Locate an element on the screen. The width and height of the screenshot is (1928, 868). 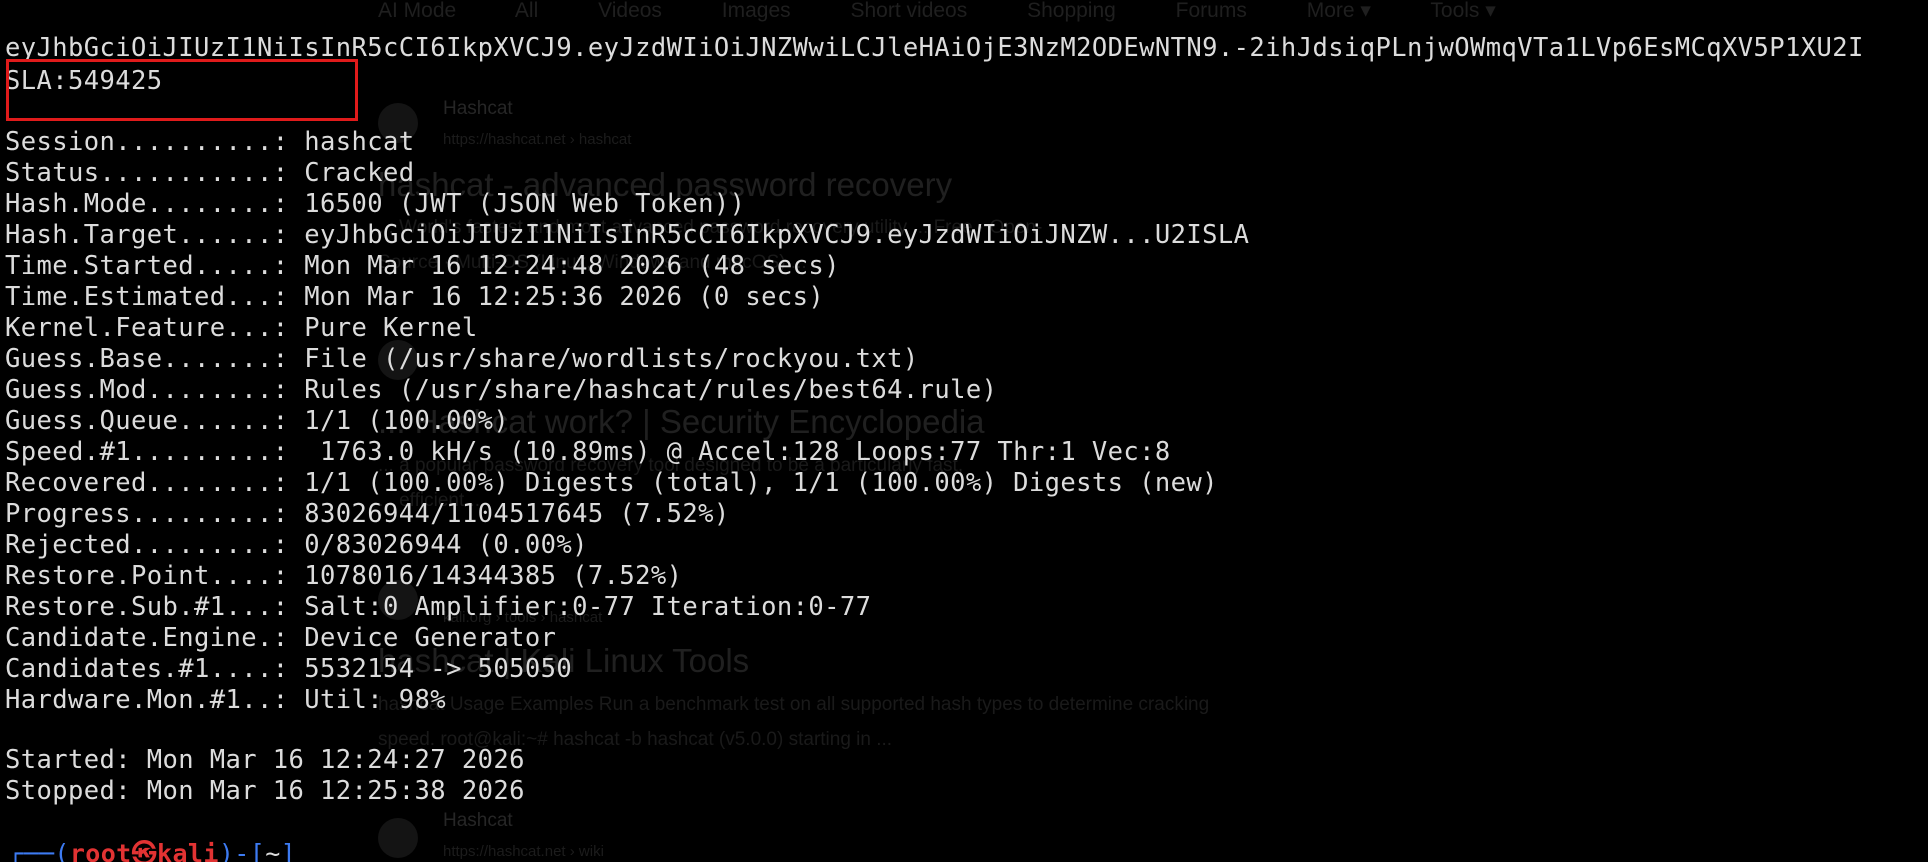
status-line-candidates: Candidates.#1....: 5532154 -> 505050 is located at coordinates (289, 669).